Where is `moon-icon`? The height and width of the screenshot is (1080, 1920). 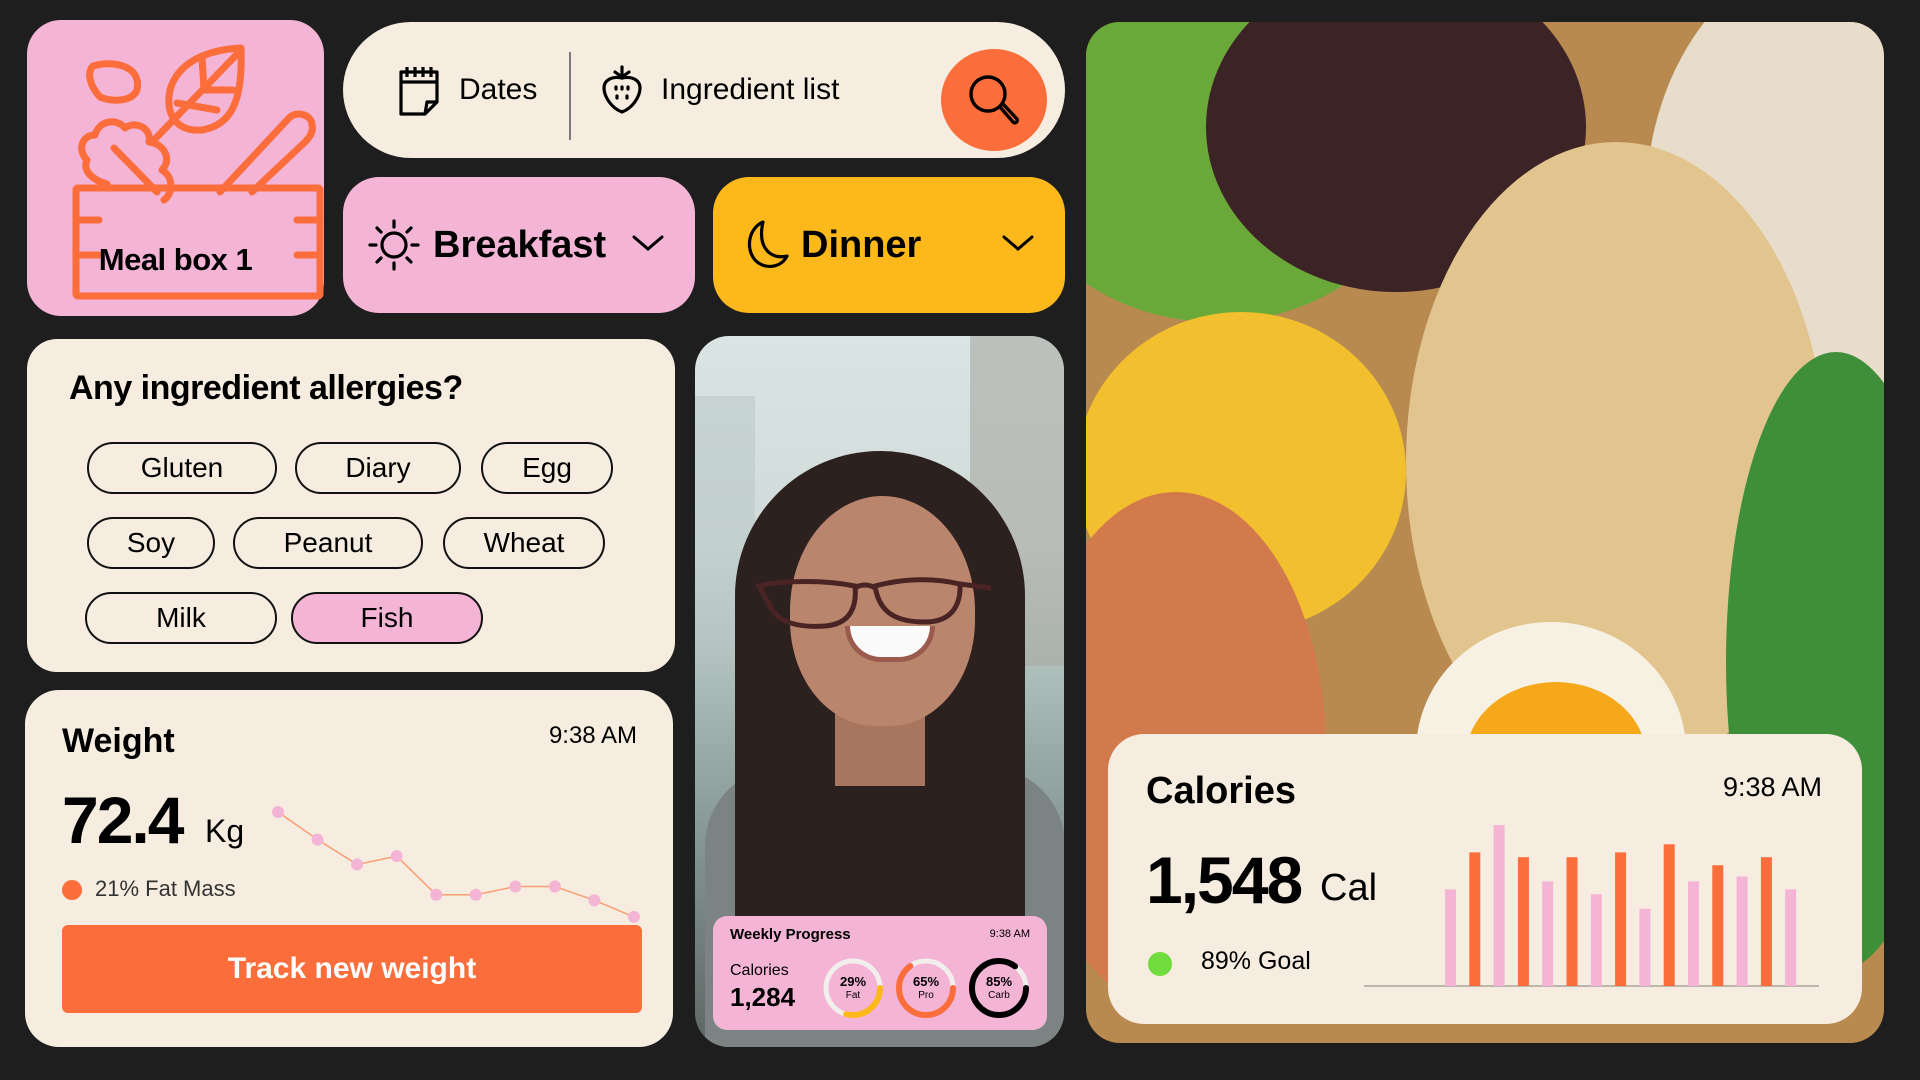 moon-icon is located at coordinates (768, 244).